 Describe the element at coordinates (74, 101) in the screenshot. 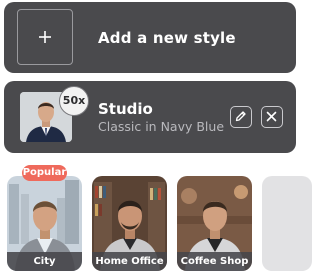

I see `generation-count-badge: 50x` at that location.